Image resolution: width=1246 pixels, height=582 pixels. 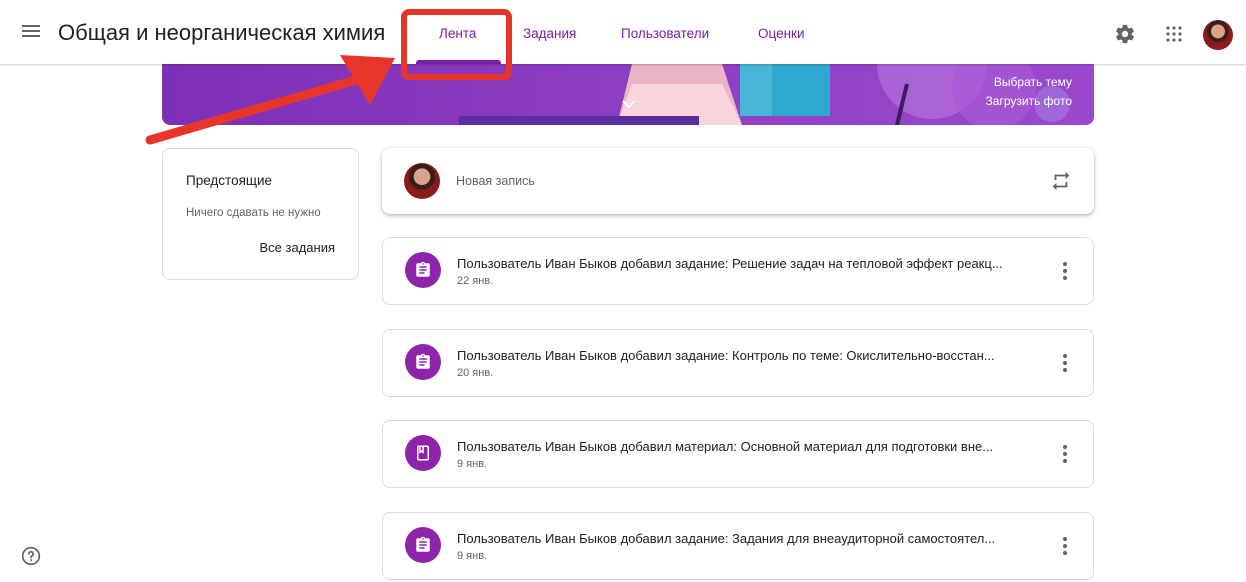 What do you see at coordinates (475, 373) in the screenshot?
I see `feed-item-date: 20 янв.` at bounding box center [475, 373].